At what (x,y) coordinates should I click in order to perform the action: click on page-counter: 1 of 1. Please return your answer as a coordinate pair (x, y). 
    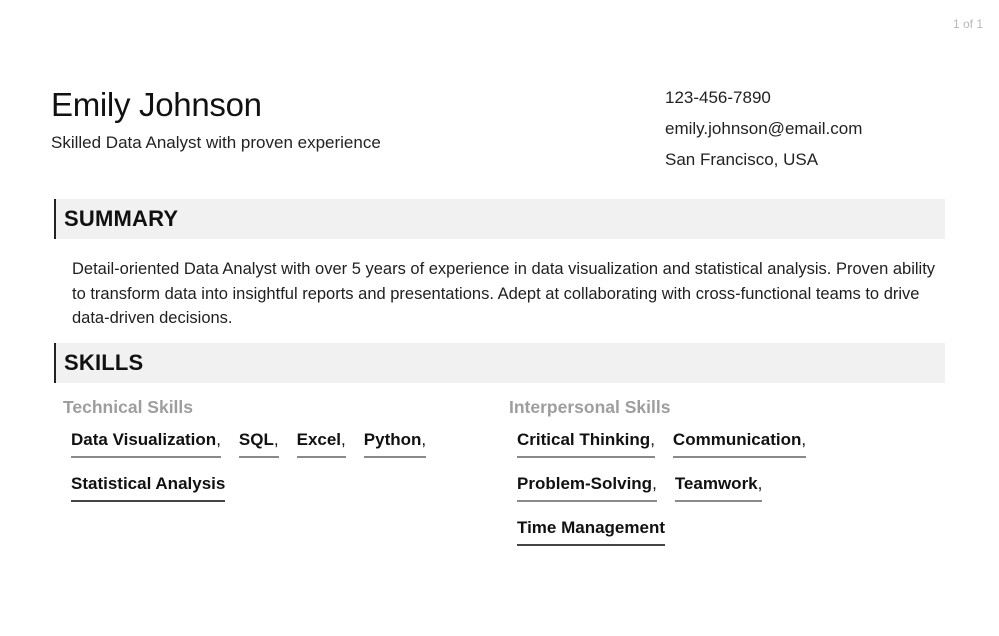
    Looking at the image, I should click on (967, 24).